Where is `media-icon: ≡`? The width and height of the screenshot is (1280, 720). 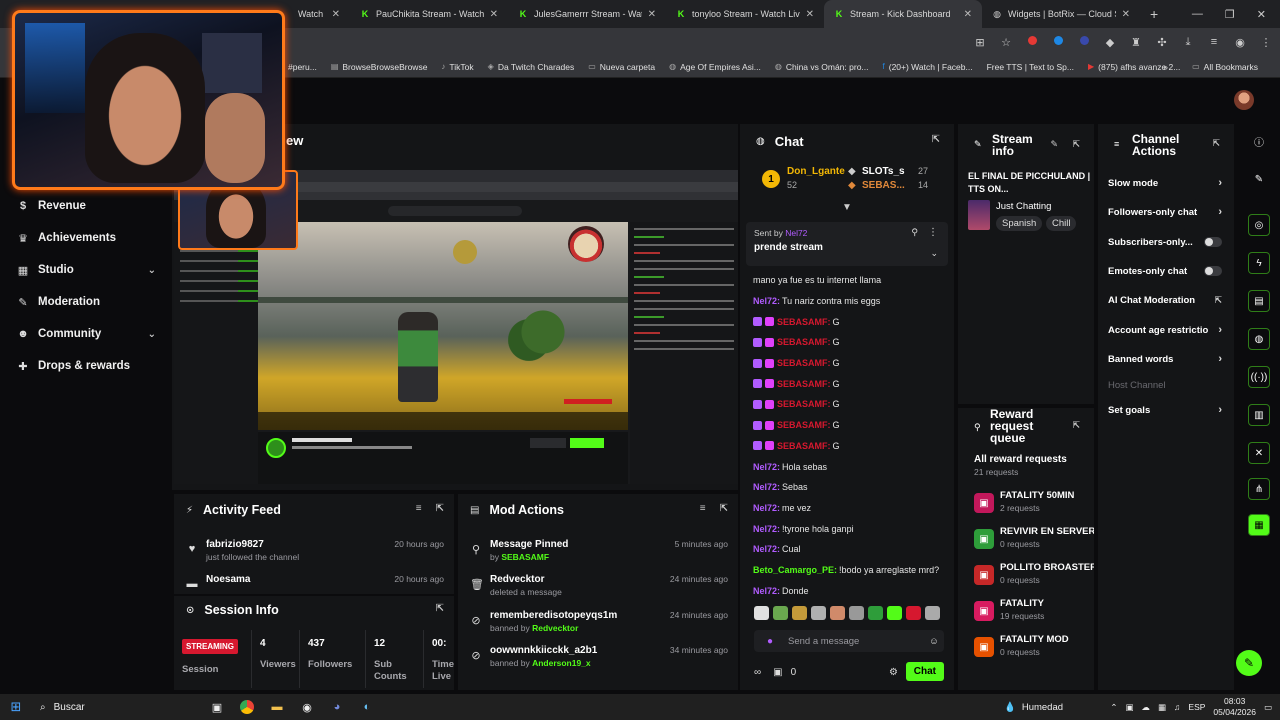
media-icon: ≡ is located at coordinates (1214, 42).